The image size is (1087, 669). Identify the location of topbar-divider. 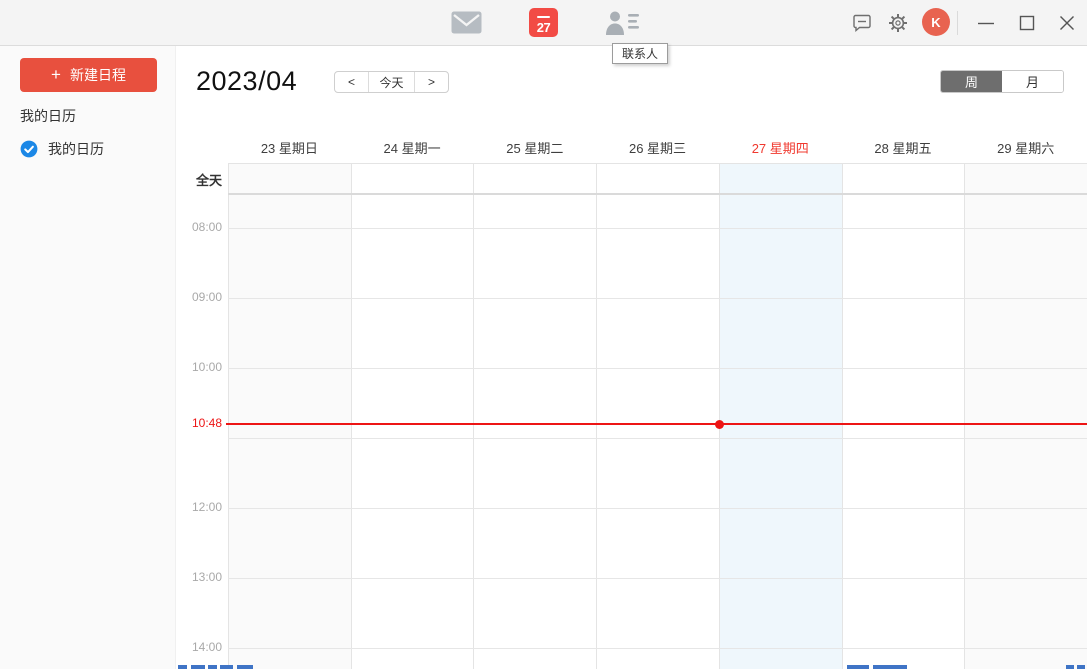
(957, 23).